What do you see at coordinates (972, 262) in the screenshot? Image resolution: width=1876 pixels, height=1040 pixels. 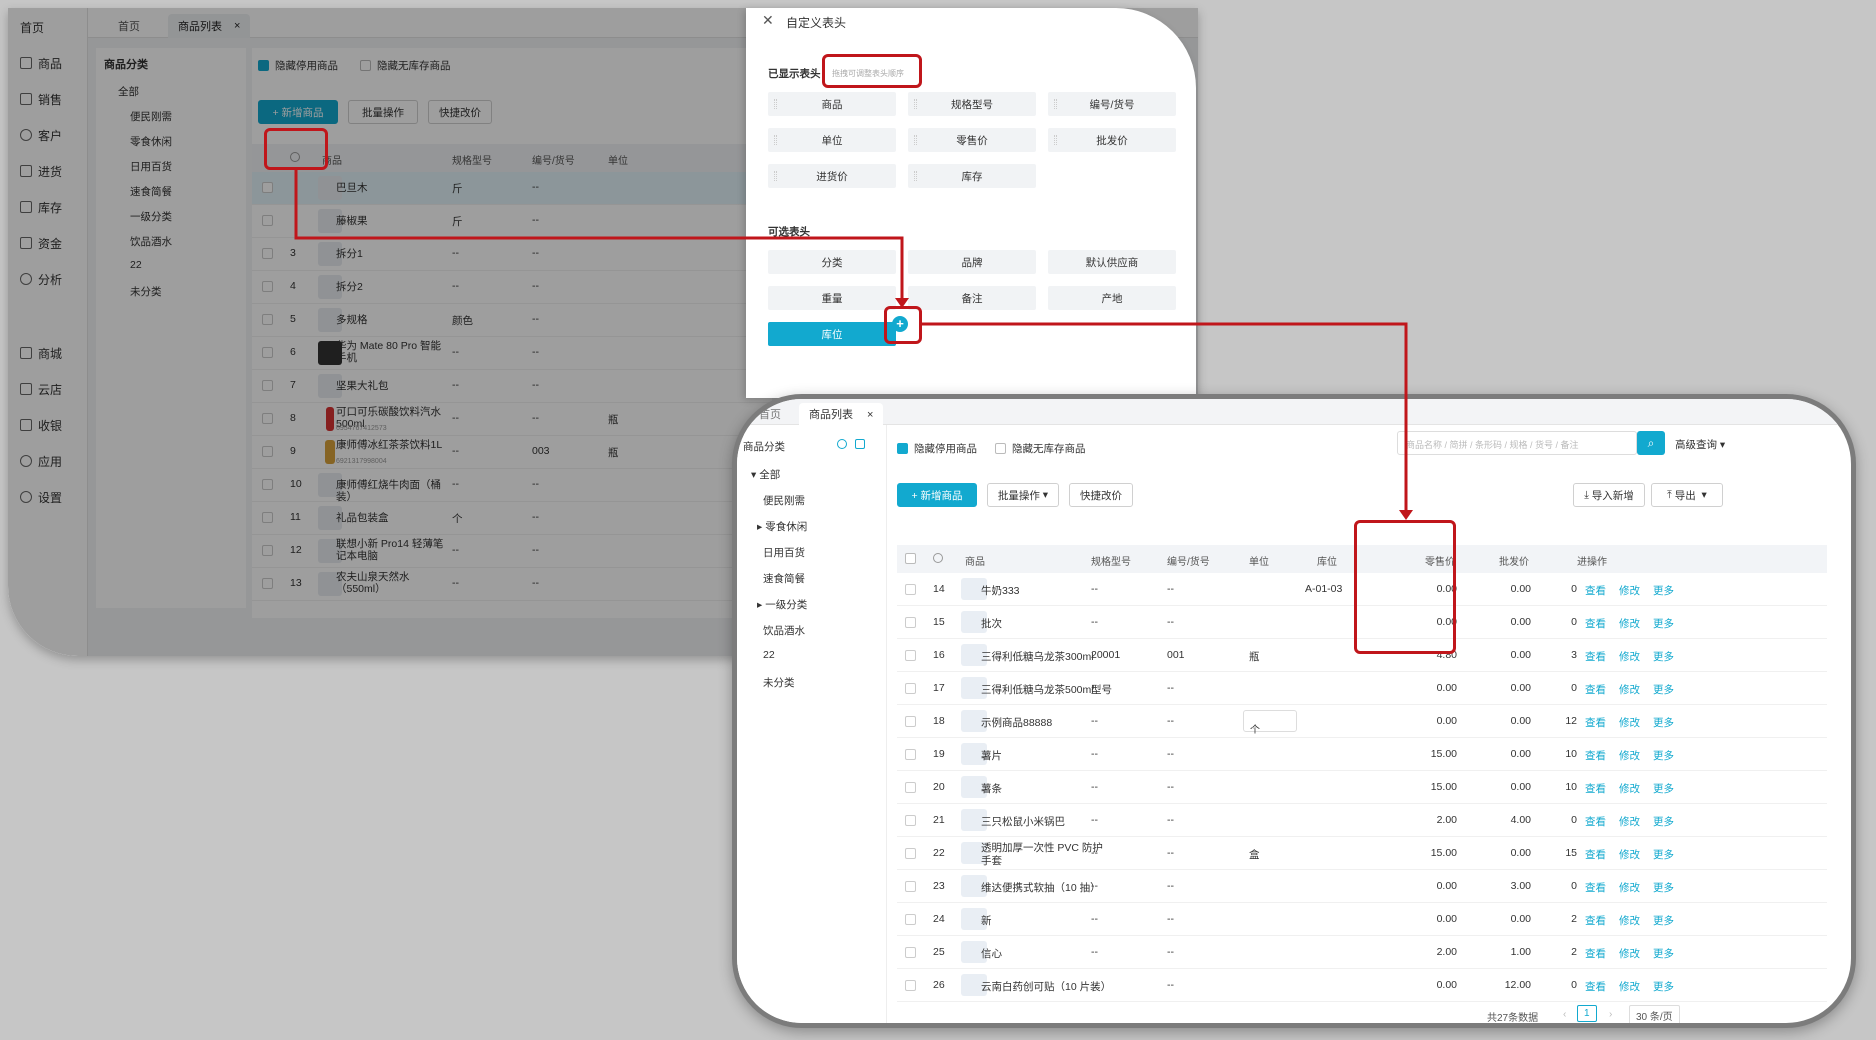 I see `optional-header-pill: 品牌` at bounding box center [972, 262].